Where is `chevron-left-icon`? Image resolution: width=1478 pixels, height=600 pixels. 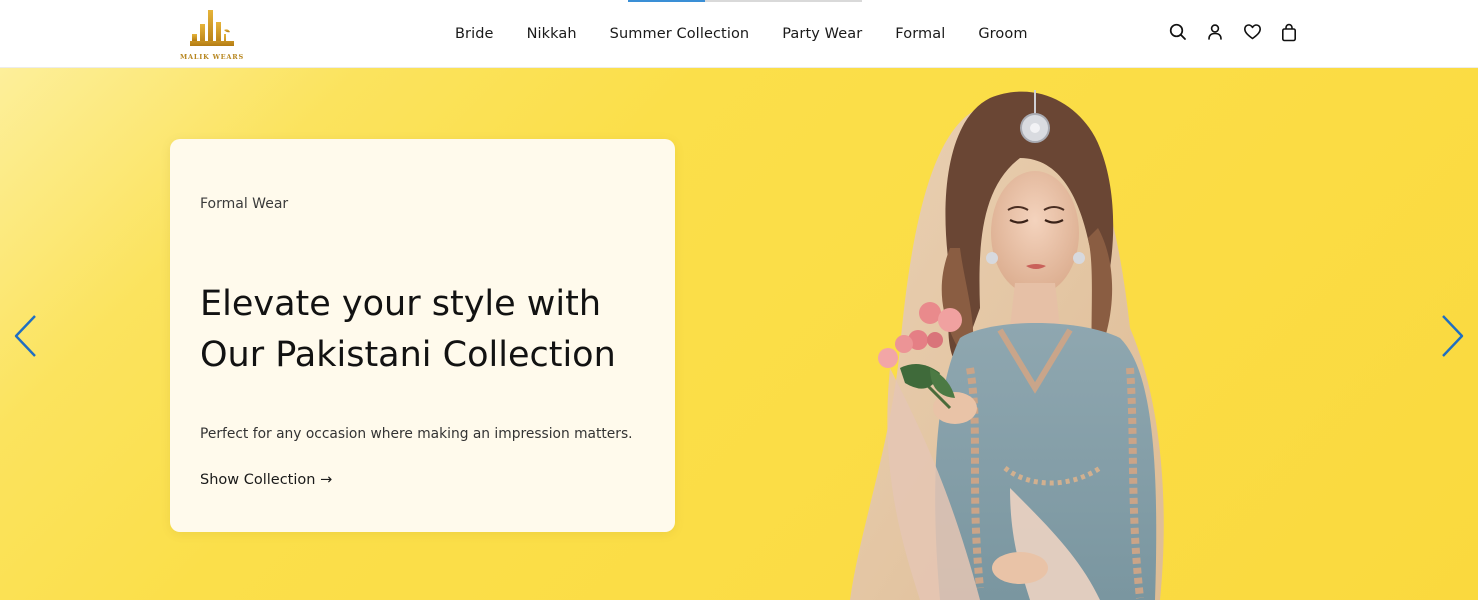
chevron-left-icon is located at coordinates (25, 336).